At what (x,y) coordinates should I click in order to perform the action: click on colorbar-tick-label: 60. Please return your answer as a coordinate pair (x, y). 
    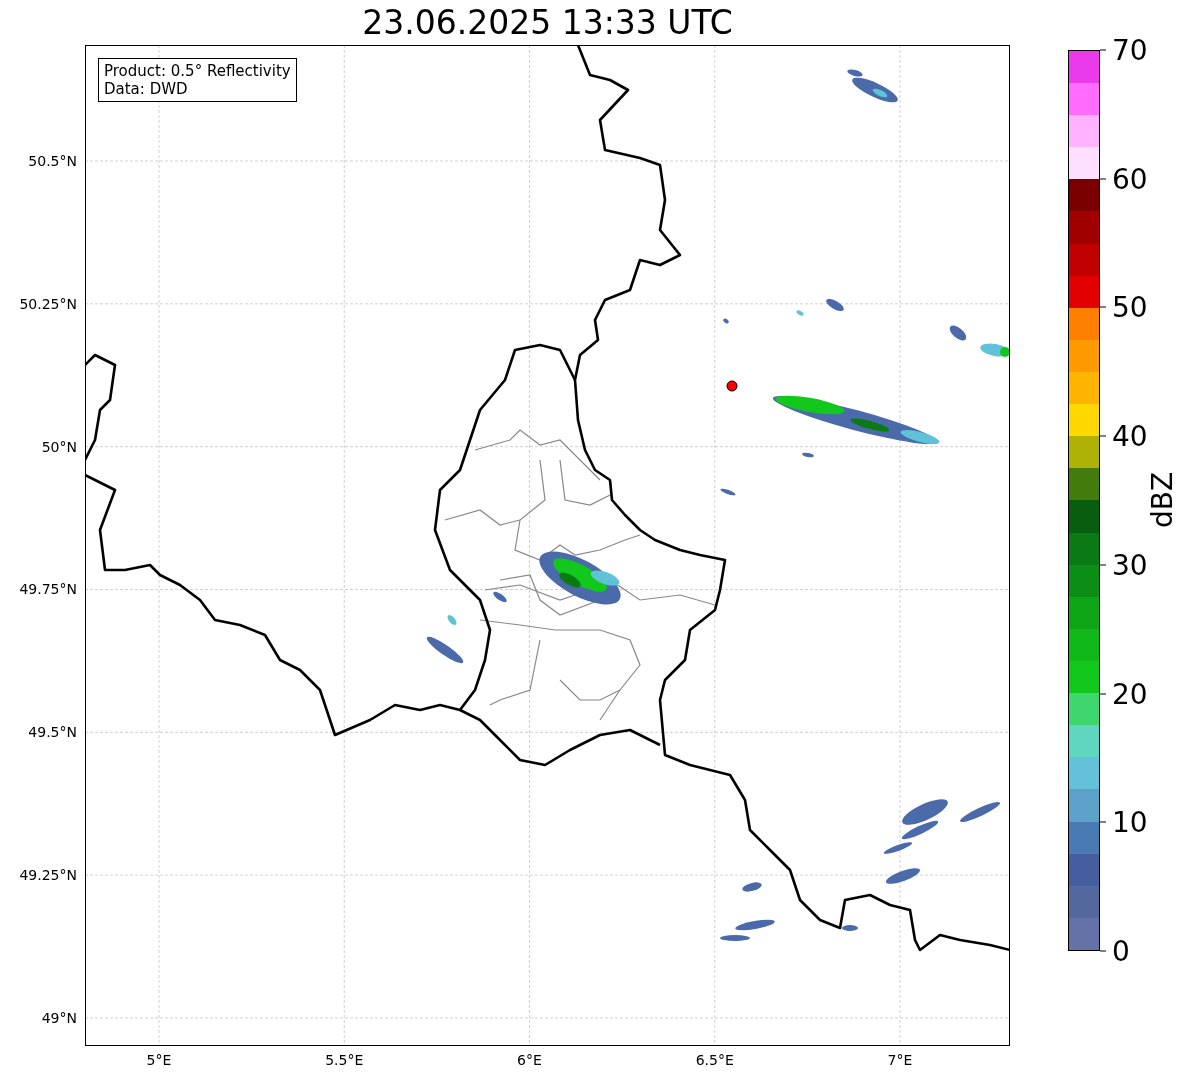
    Looking at the image, I should click on (1124, 179).